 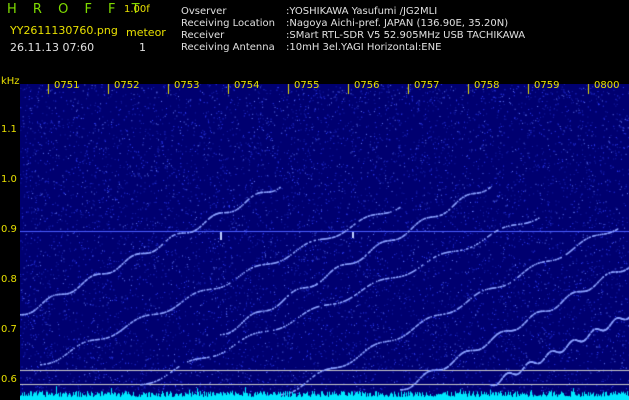 What do you see at coordinates (487, 85) in the screenshot?
I see `time-tick-label: 0758` at bounding box center [487, 85].